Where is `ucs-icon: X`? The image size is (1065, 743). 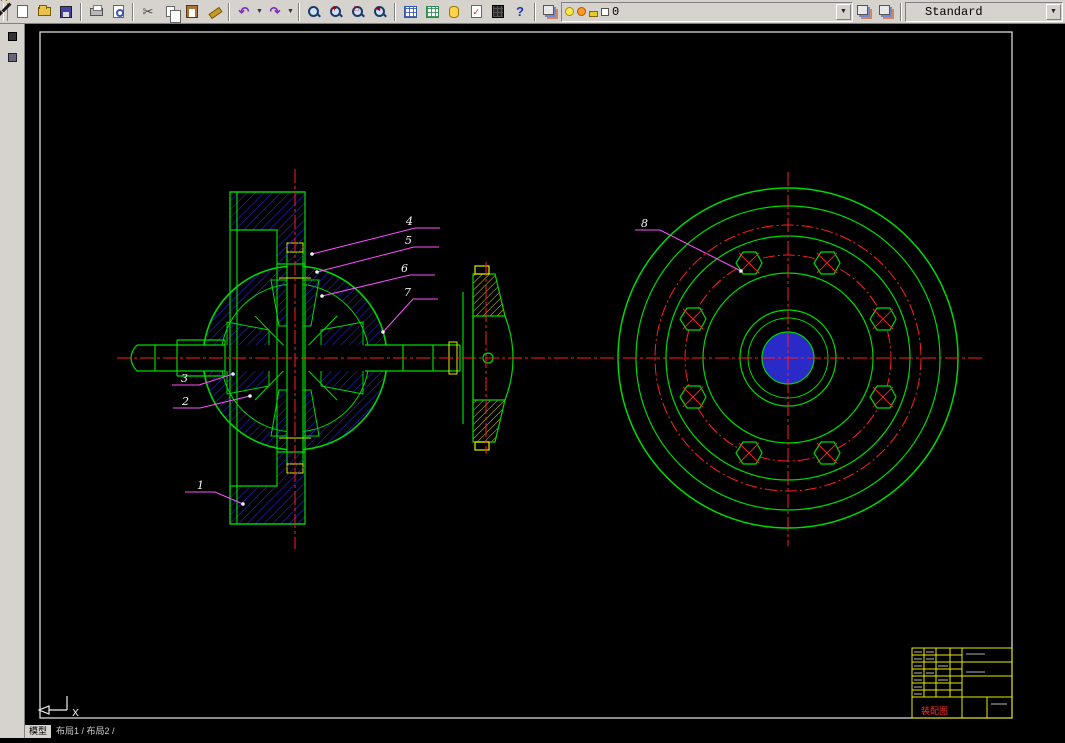
ucs-icon: X is located at coordinates (58, 707).